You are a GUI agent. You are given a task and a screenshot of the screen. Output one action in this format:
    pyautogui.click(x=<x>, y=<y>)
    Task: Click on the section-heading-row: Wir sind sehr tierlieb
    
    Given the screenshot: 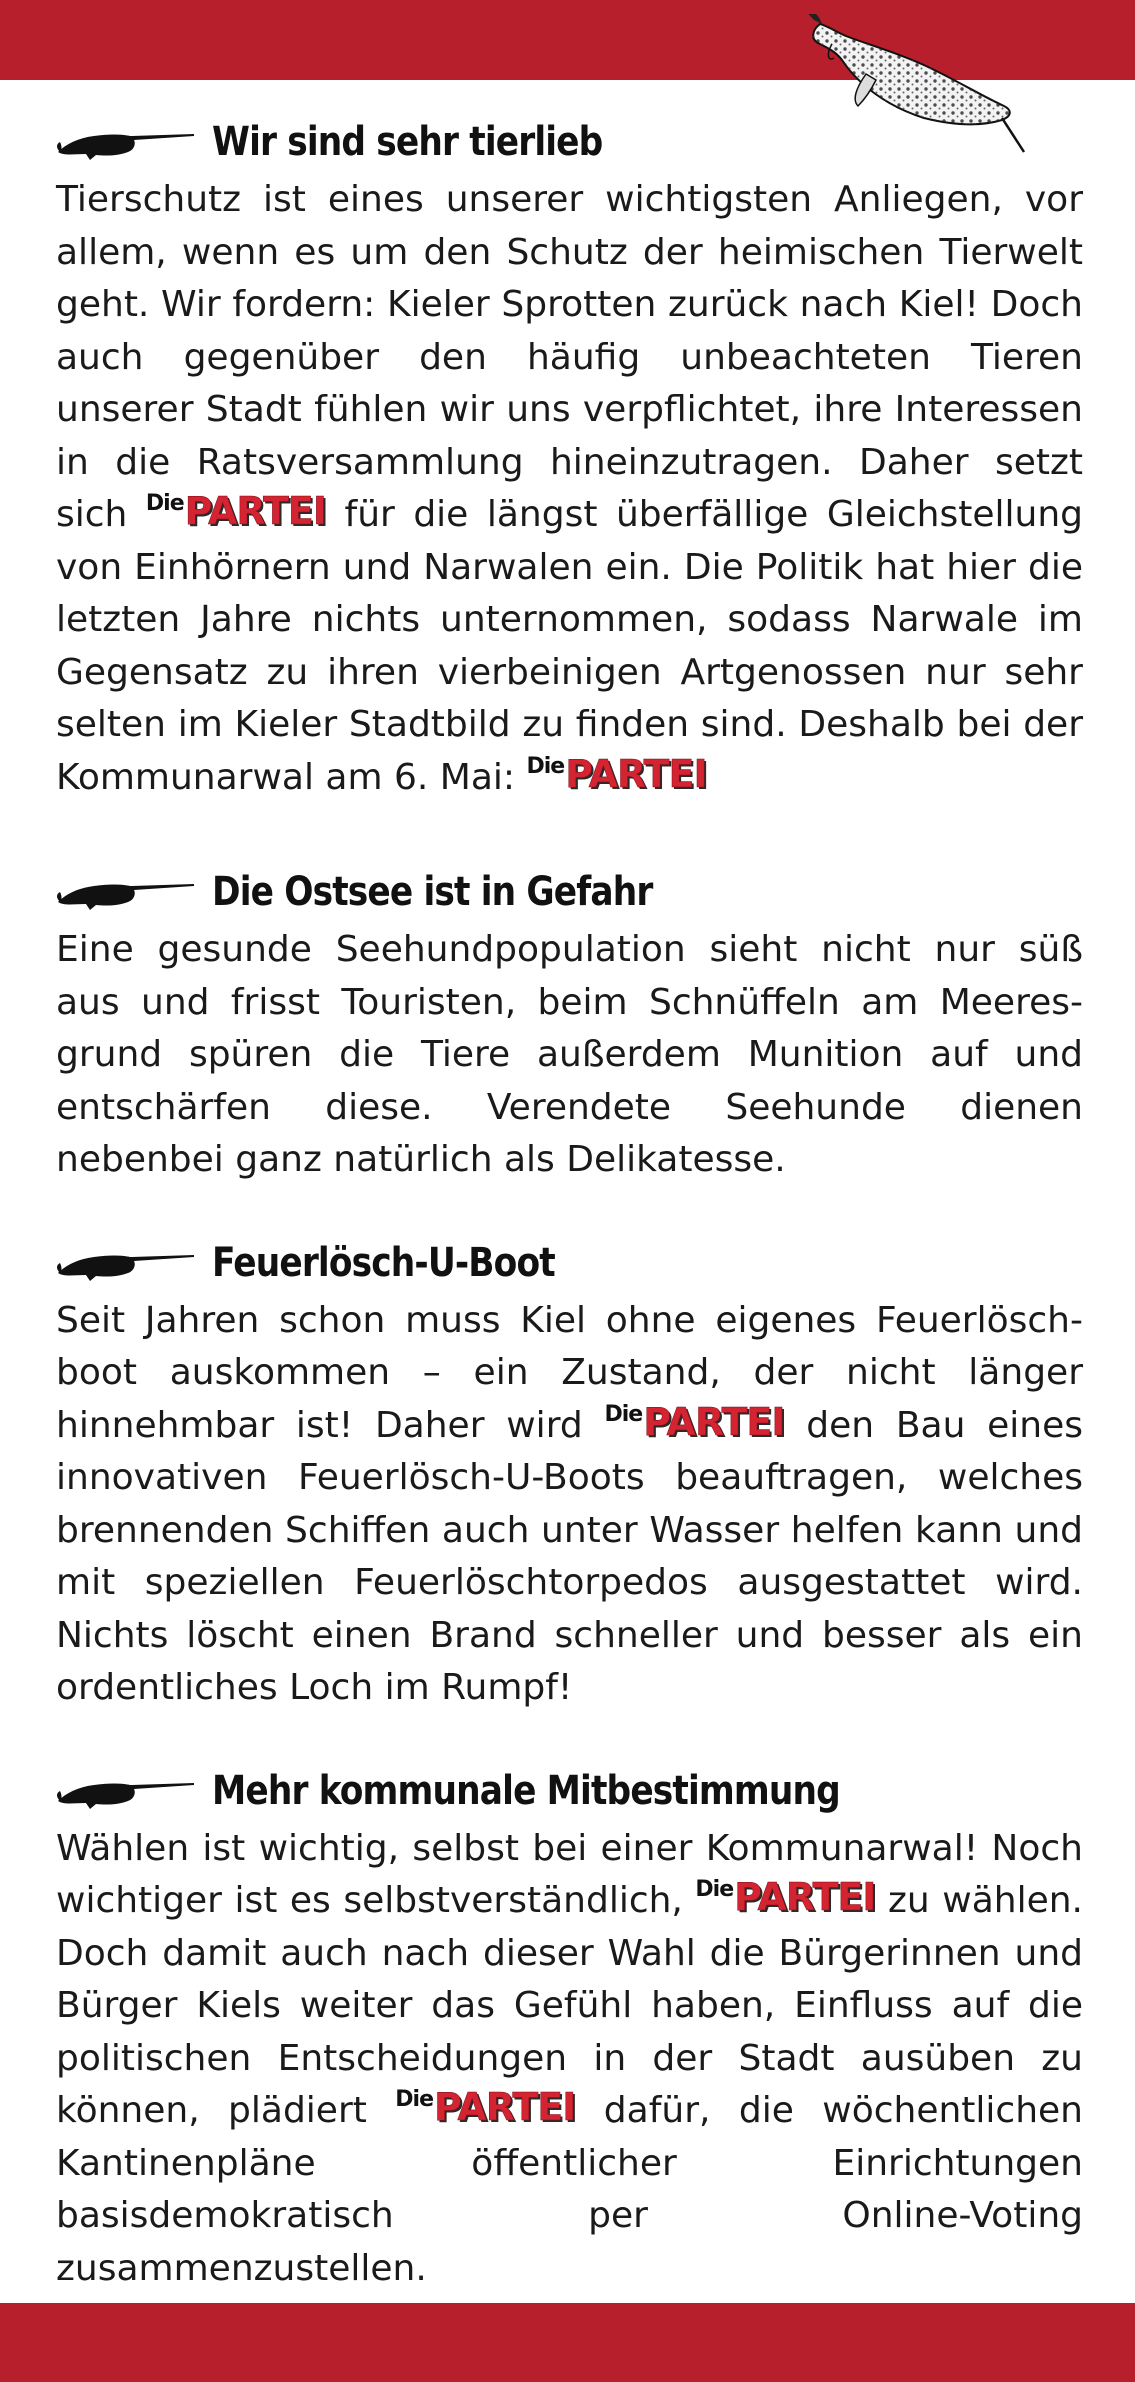 What is the action you would take?
    pyautogui.click(x=569, y=142)
    